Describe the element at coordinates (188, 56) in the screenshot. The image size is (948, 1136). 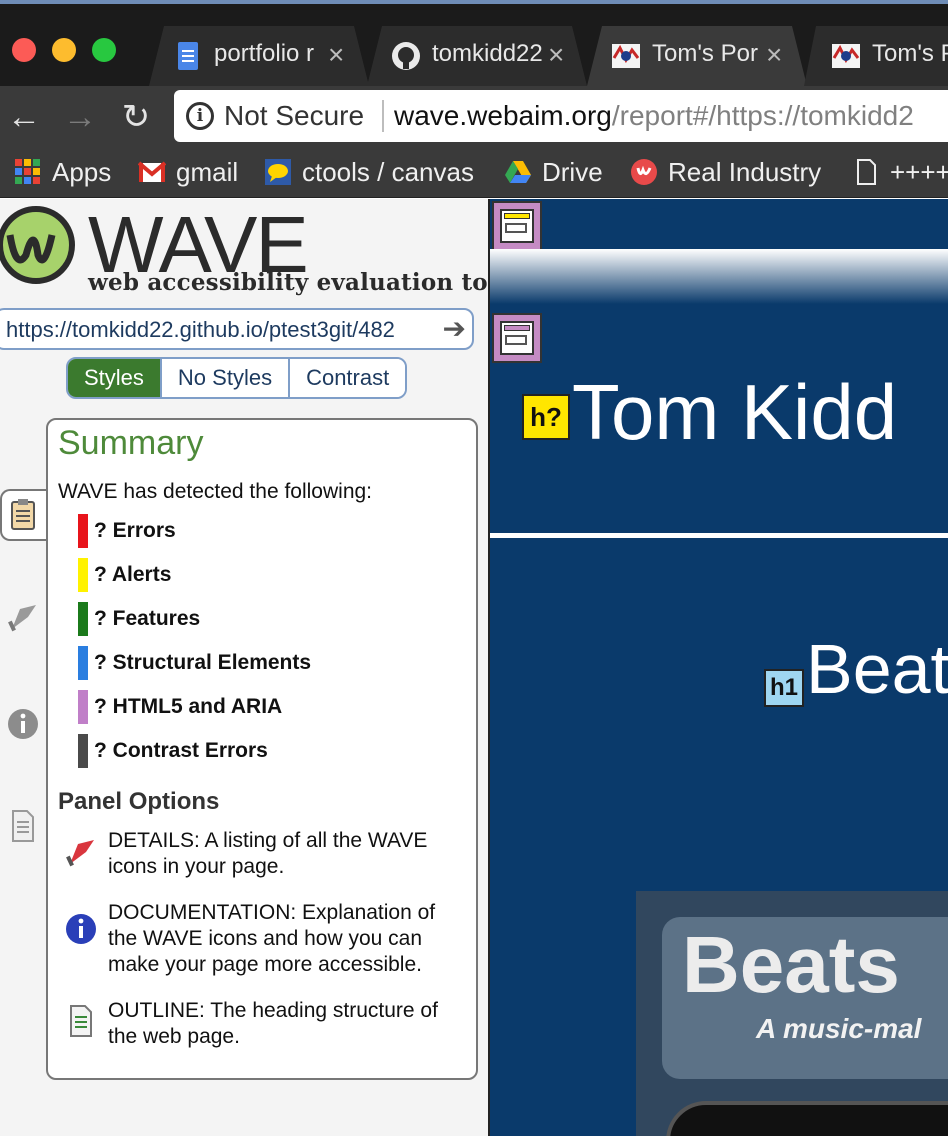
I see `google-docs-icon` at that location.